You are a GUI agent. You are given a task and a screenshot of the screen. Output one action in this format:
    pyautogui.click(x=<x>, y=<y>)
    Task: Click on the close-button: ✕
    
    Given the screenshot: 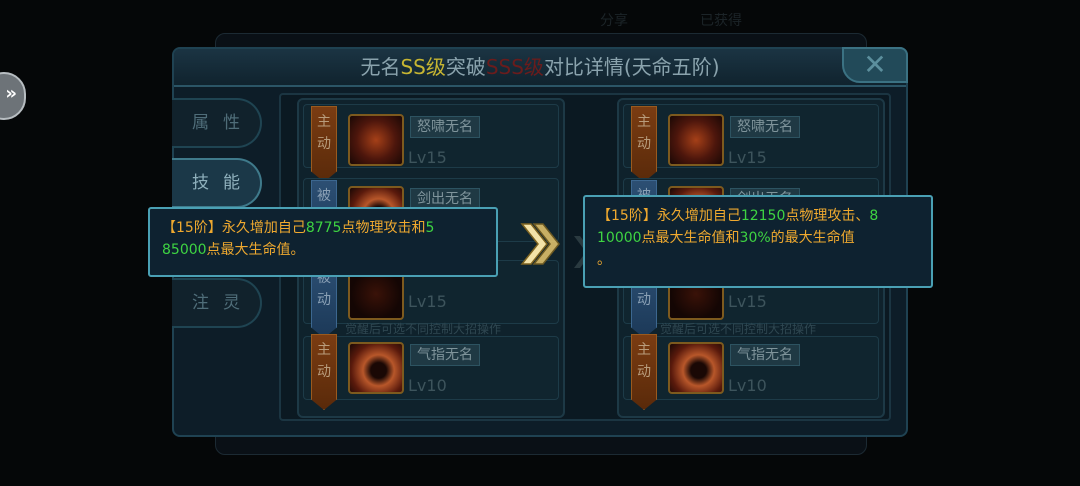 What is the action you would take?
    pyautogui.click(x=875, y=65)
    